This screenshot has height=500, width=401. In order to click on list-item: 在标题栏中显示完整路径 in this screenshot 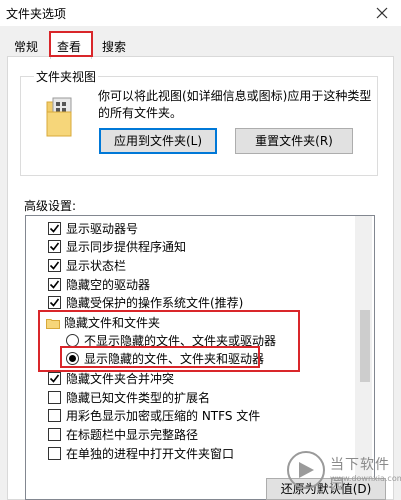, I will do `click(191, 435)`.